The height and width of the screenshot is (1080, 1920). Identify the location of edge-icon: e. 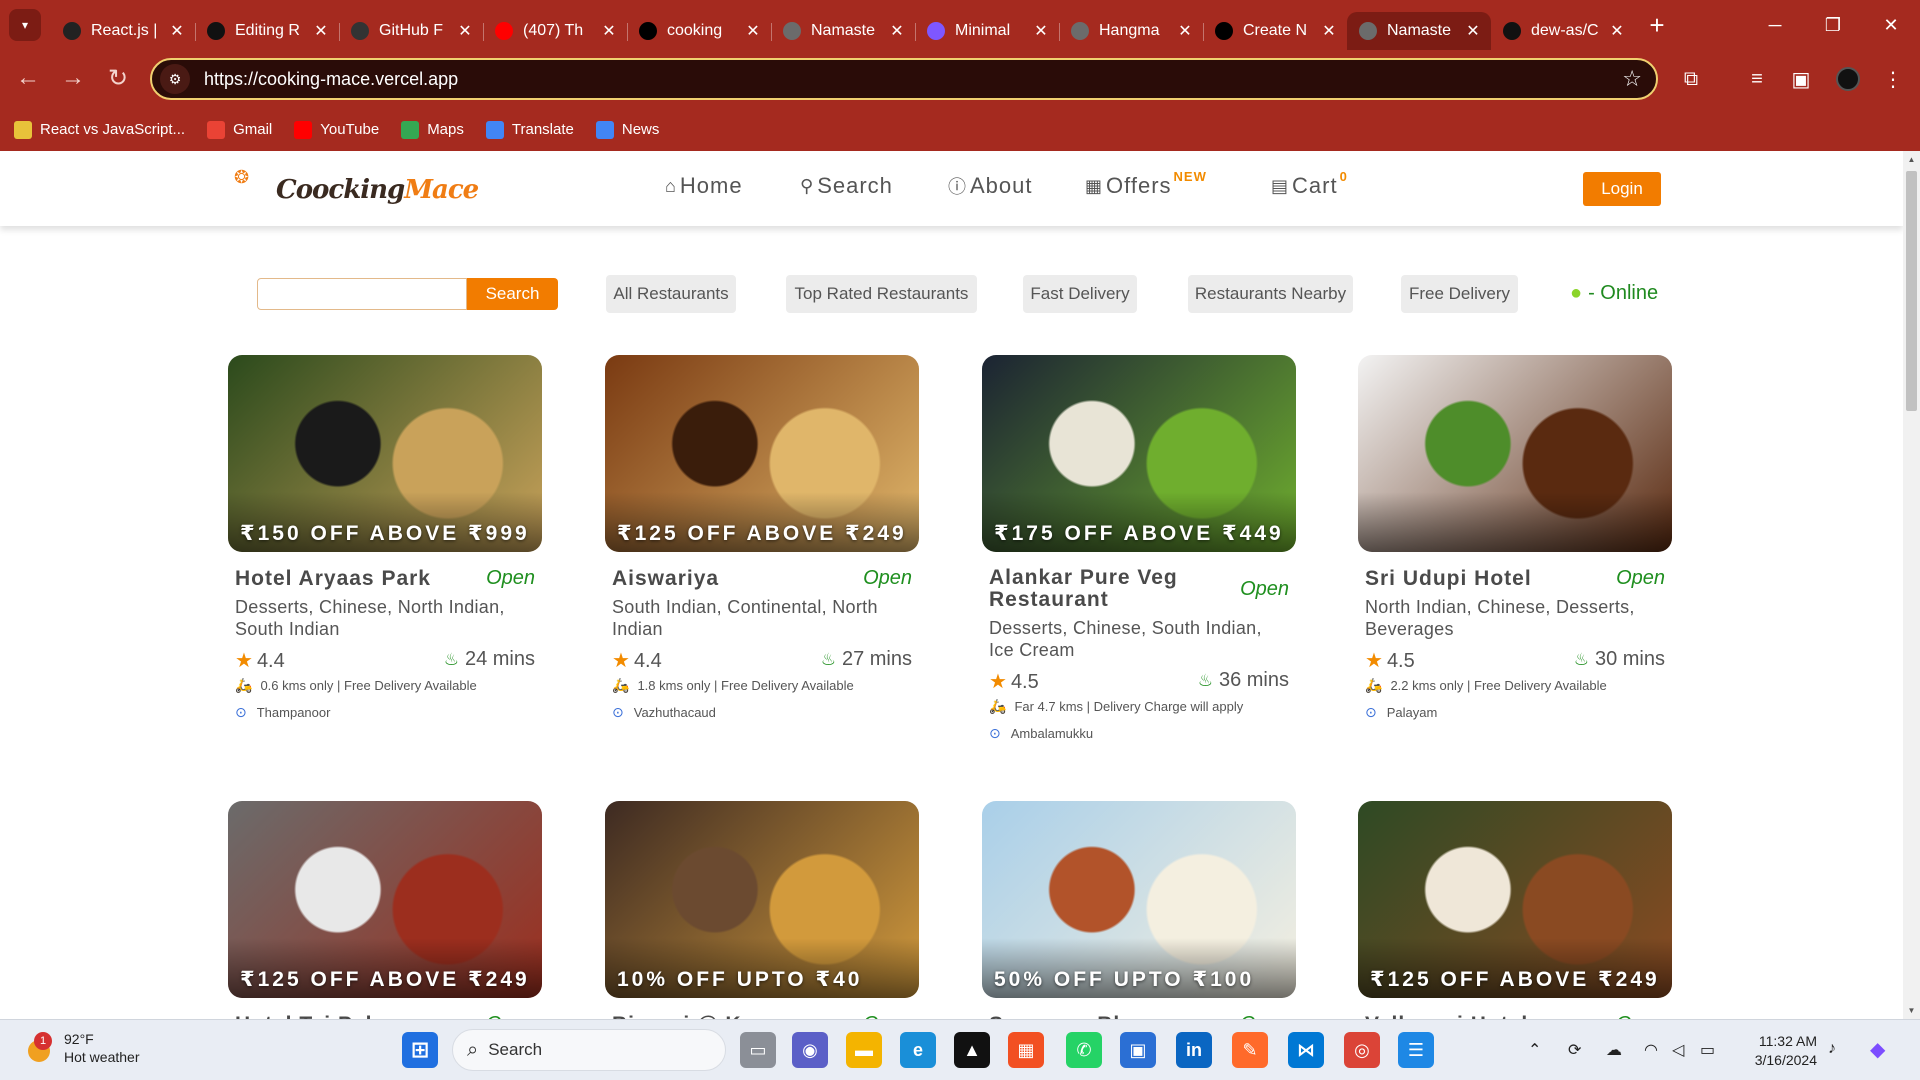
(918, 1050).